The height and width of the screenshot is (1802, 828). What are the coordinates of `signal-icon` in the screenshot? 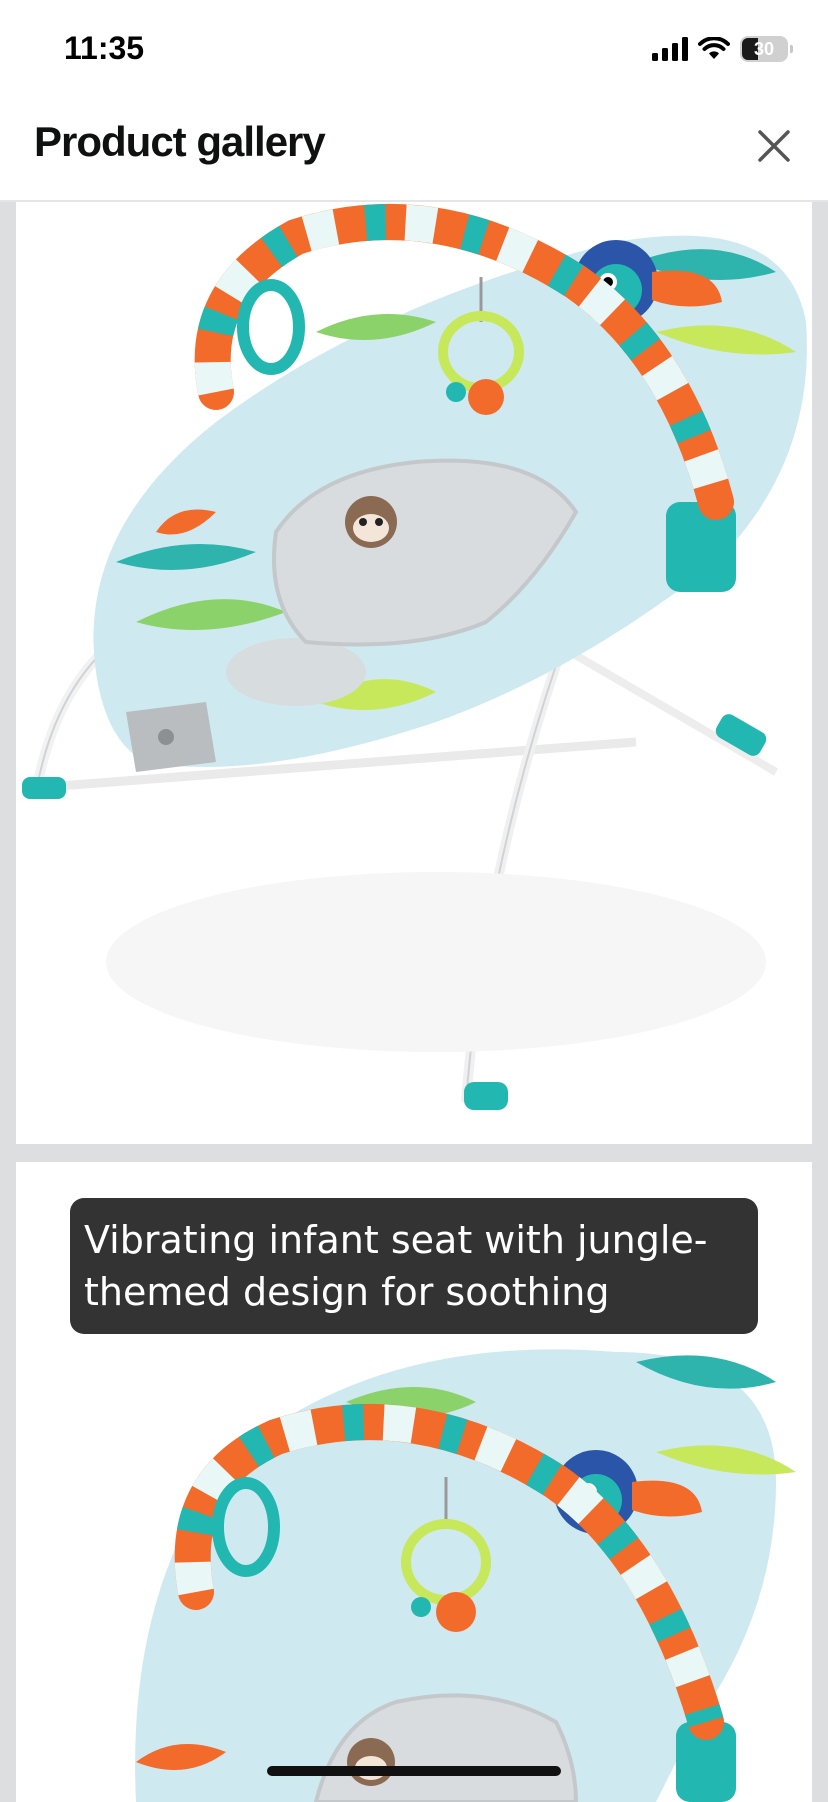 It's located at (670, 49).